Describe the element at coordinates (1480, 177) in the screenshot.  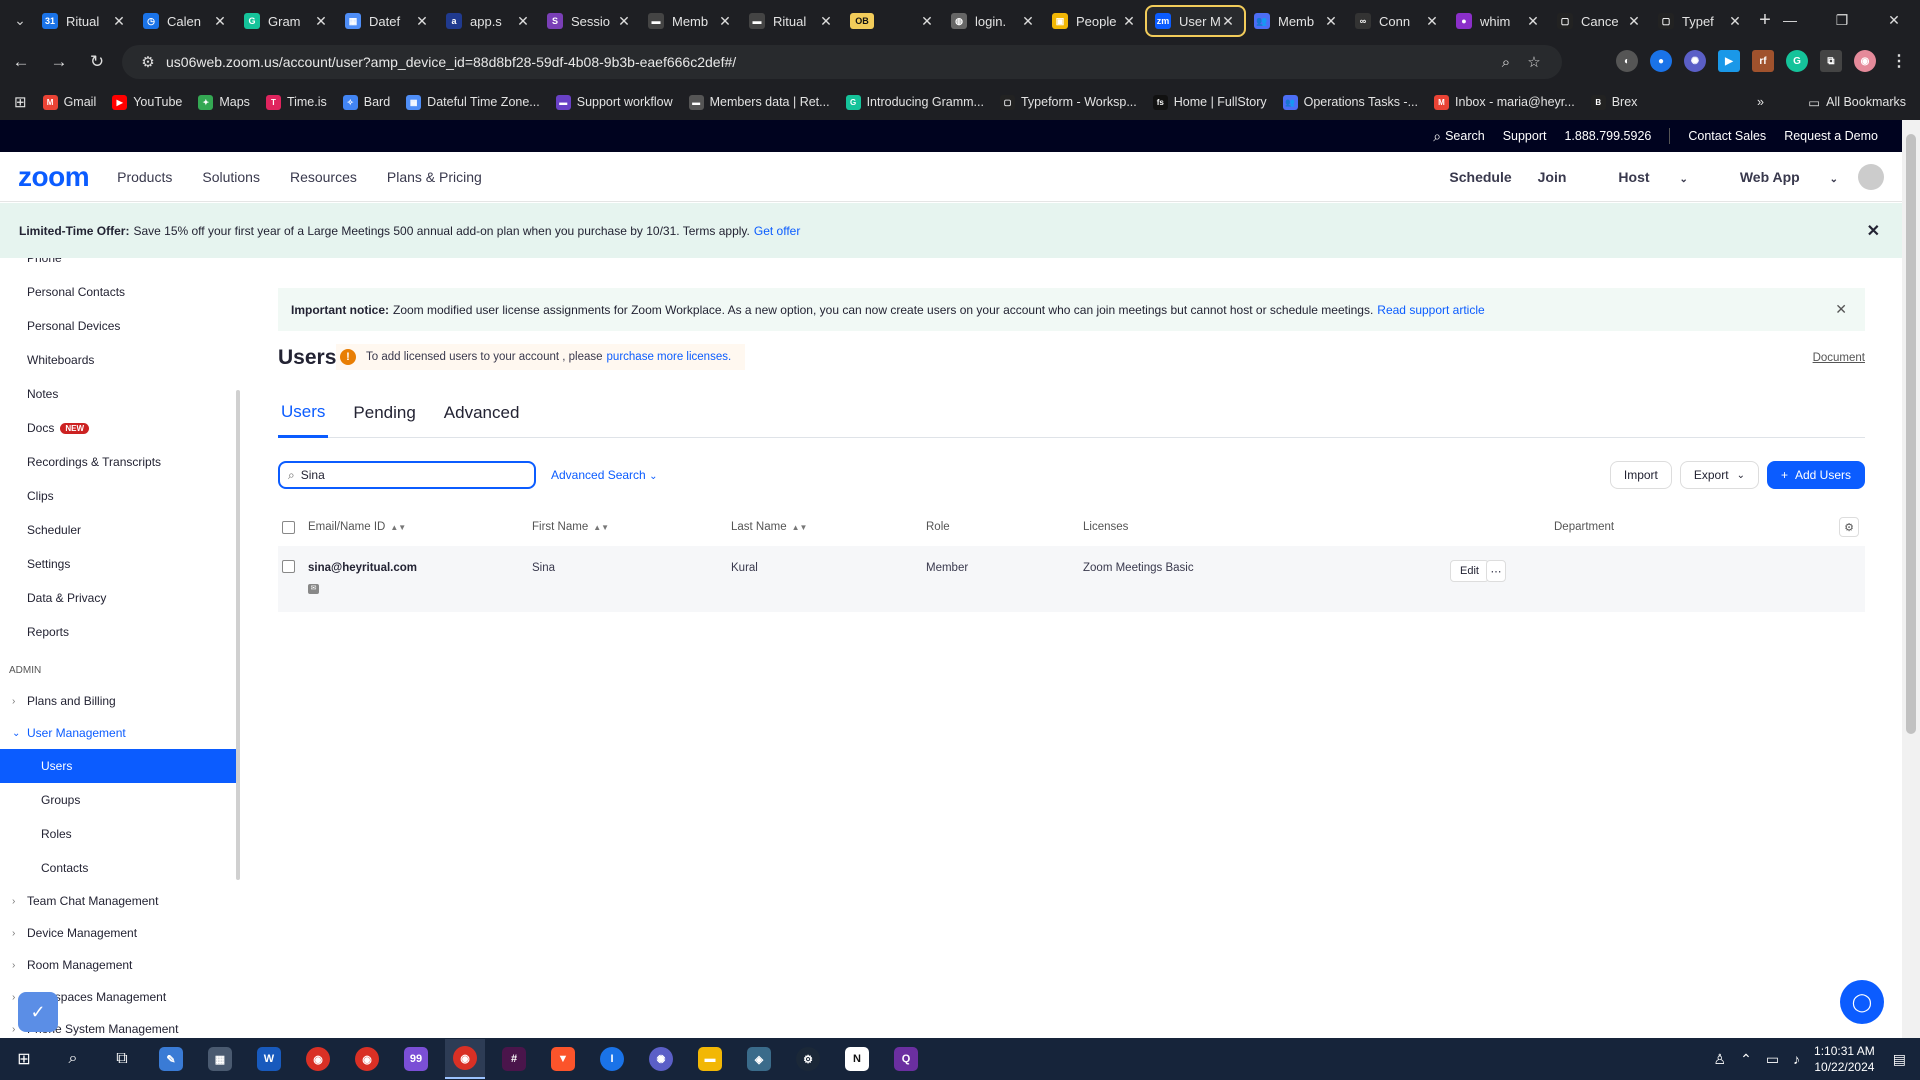
I see `schedule-link: Schedule` at that location.